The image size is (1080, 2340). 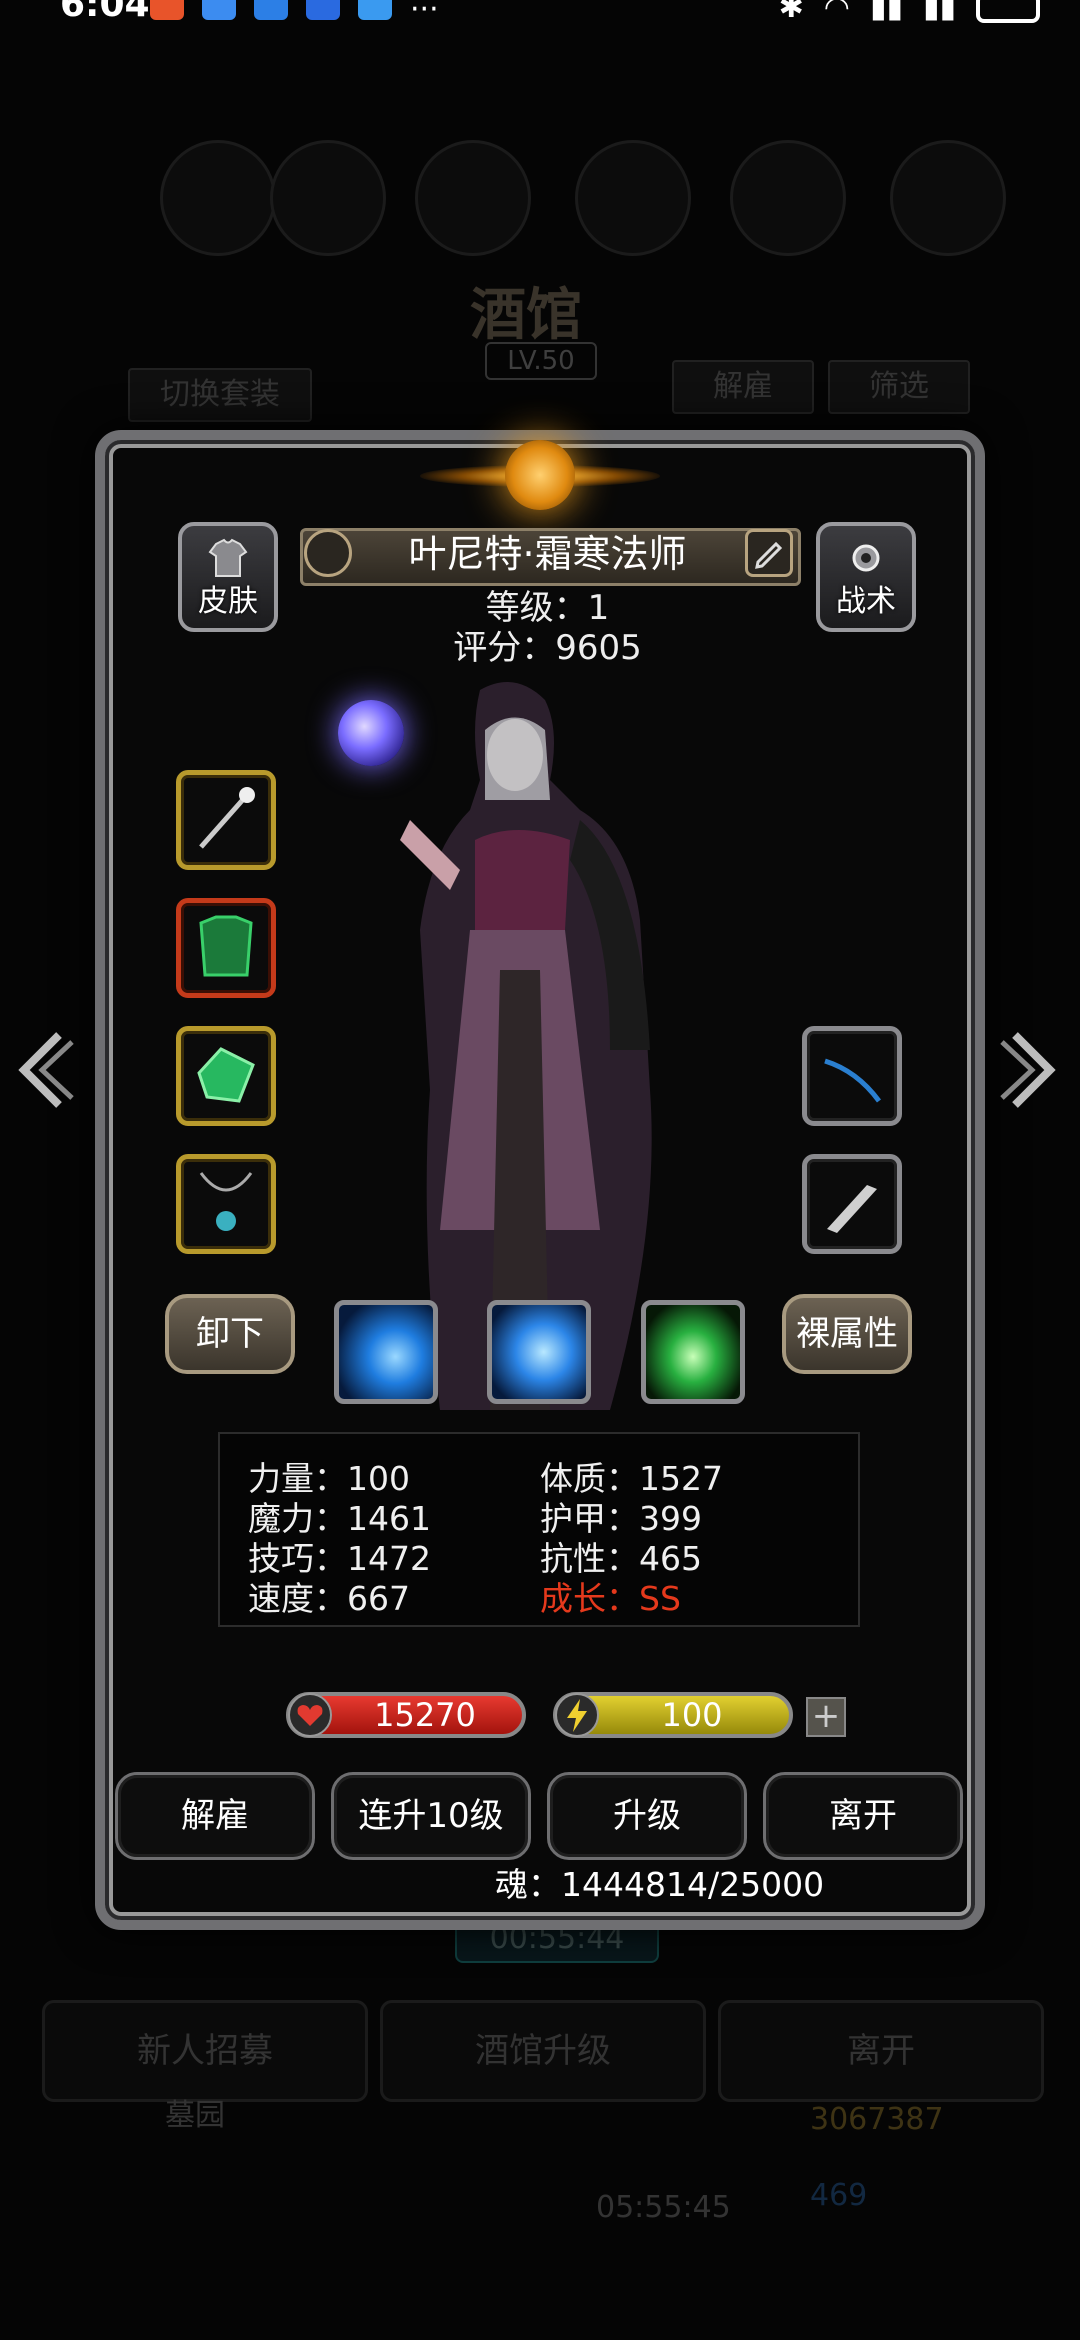 I want to click on lightning-icon, so click(x=577, y=1715).